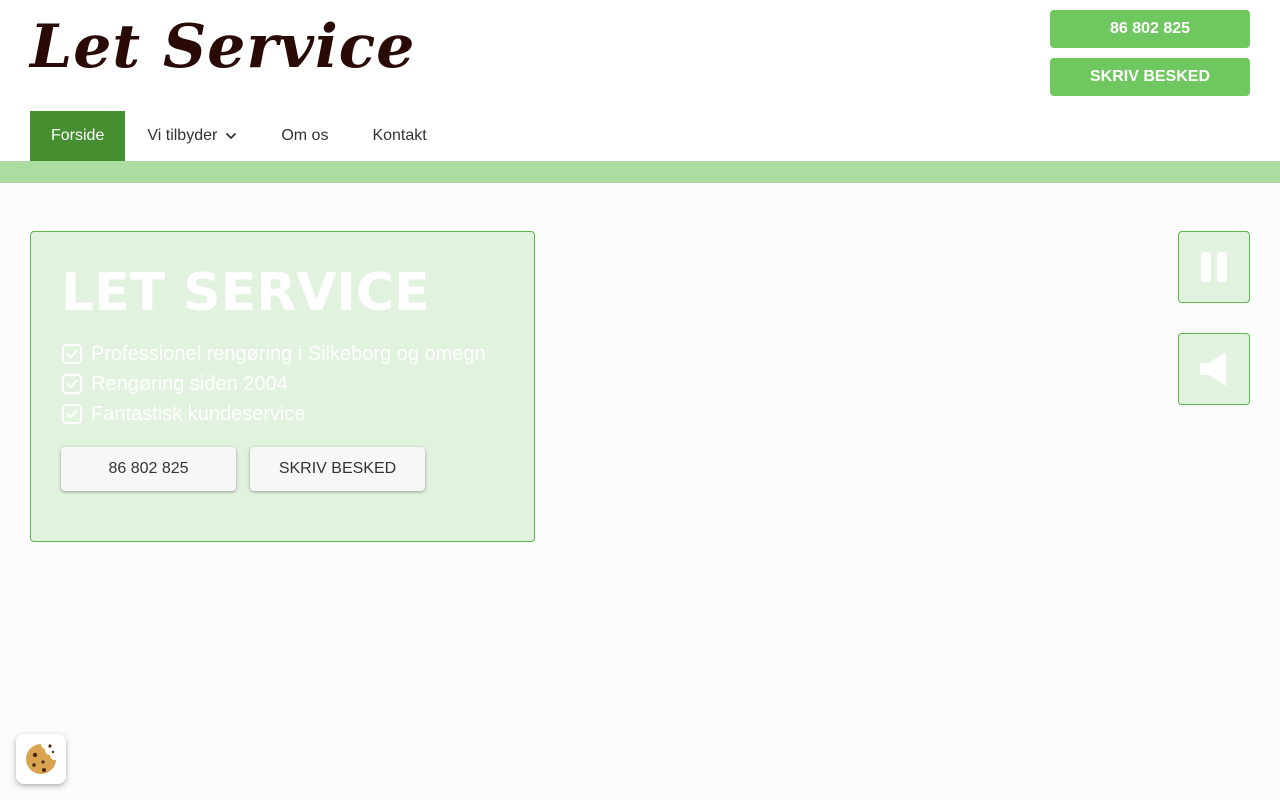  Describe the element at coordinates (245, 293) in the screenshot. I see `hero-title: LET SERVICE` at that location.